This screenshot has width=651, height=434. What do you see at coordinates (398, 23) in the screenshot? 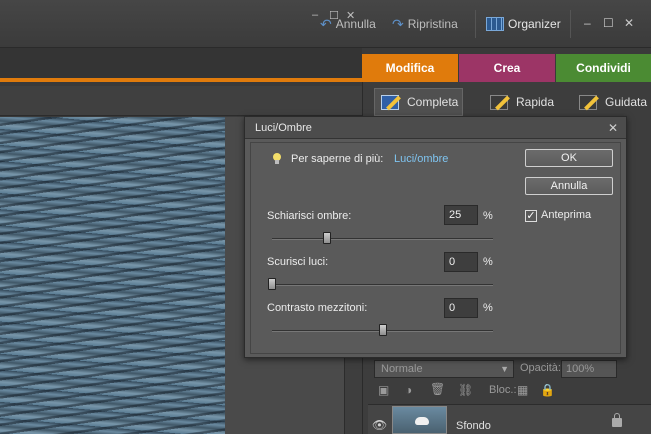
I see `redo-icon: ↷` at bounding box center [398, 23].